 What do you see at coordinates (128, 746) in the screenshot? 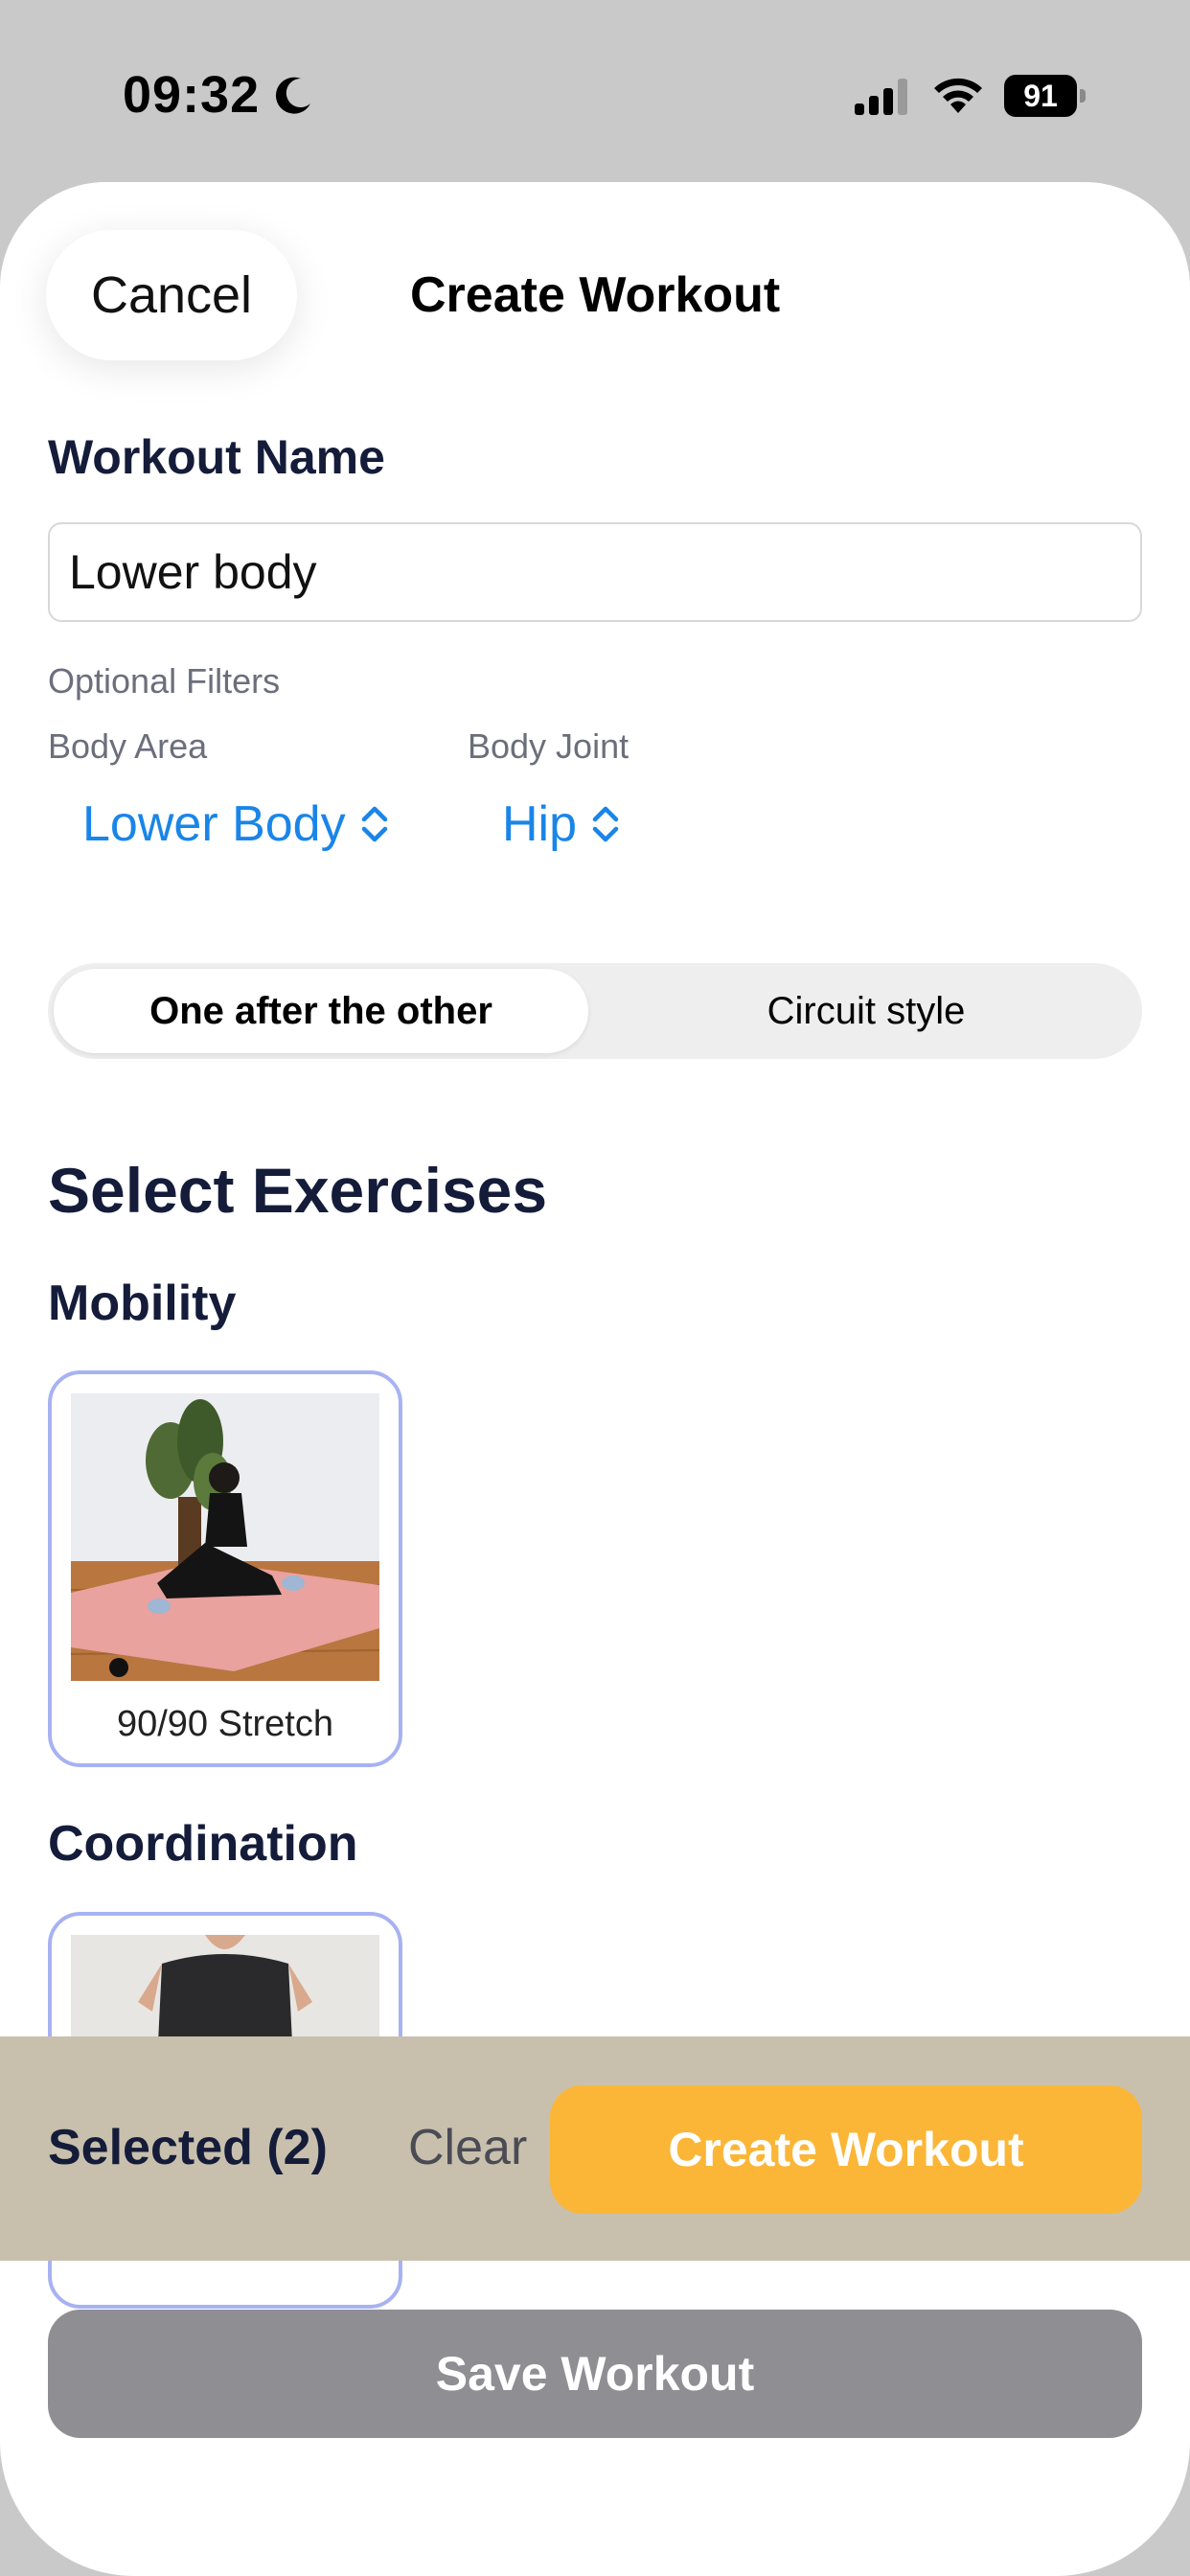
I see `body-area-label: Body Area` at bounding box center [128, 746].